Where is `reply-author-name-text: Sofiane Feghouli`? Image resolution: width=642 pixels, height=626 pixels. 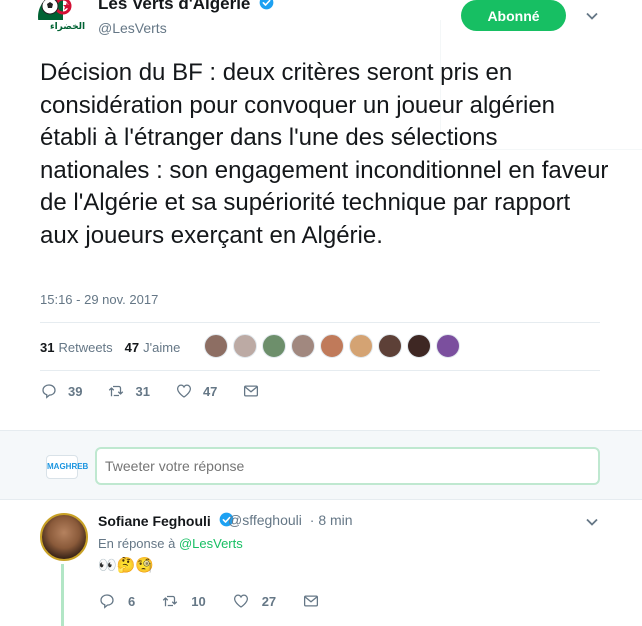 reply-author-name-text: Sofiane Feghouli is located at coordinates (154, 521).